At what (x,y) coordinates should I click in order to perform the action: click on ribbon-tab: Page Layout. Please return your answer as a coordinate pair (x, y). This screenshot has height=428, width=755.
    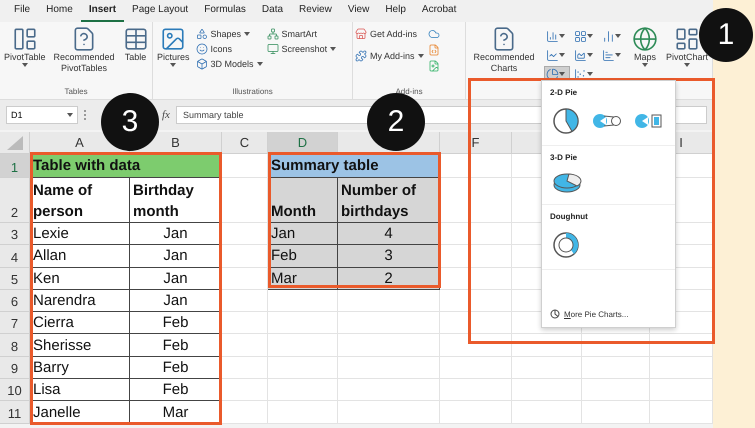
    Looking at the image, I should click on (160, 13).